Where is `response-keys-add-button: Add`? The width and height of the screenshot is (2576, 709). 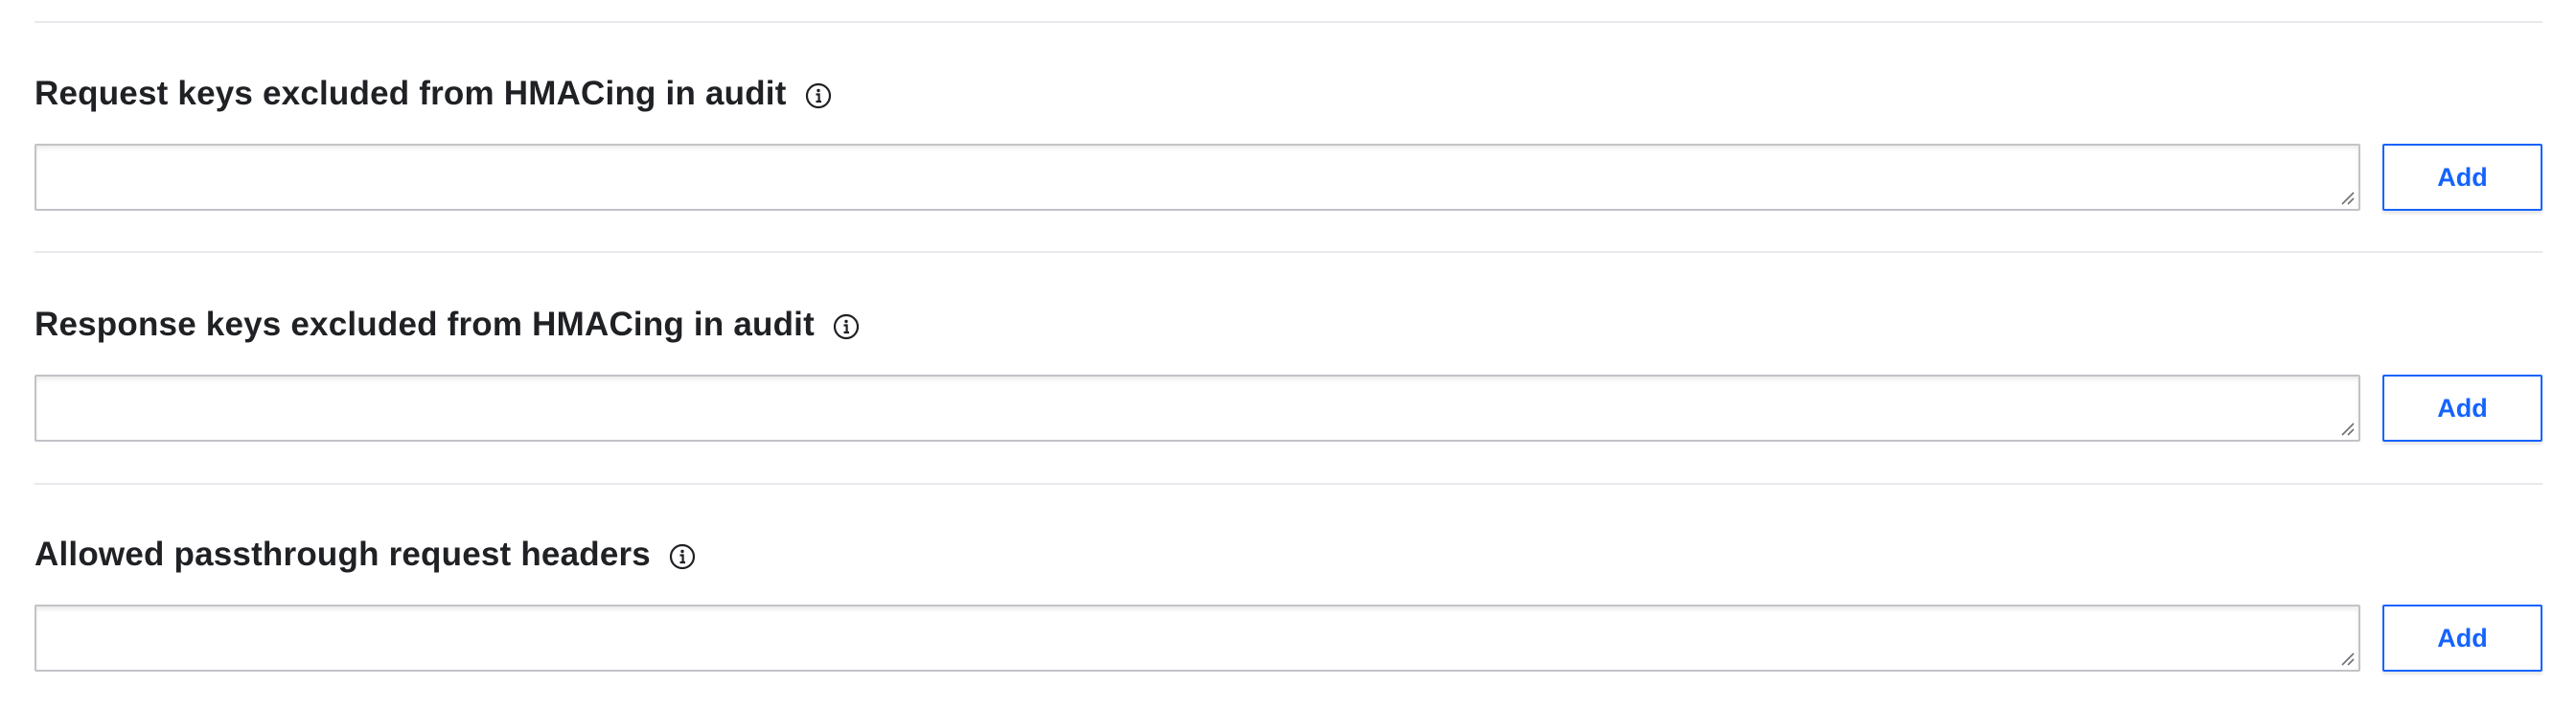 response-keys-add-button: Add is located at coordinates (2462, 408).